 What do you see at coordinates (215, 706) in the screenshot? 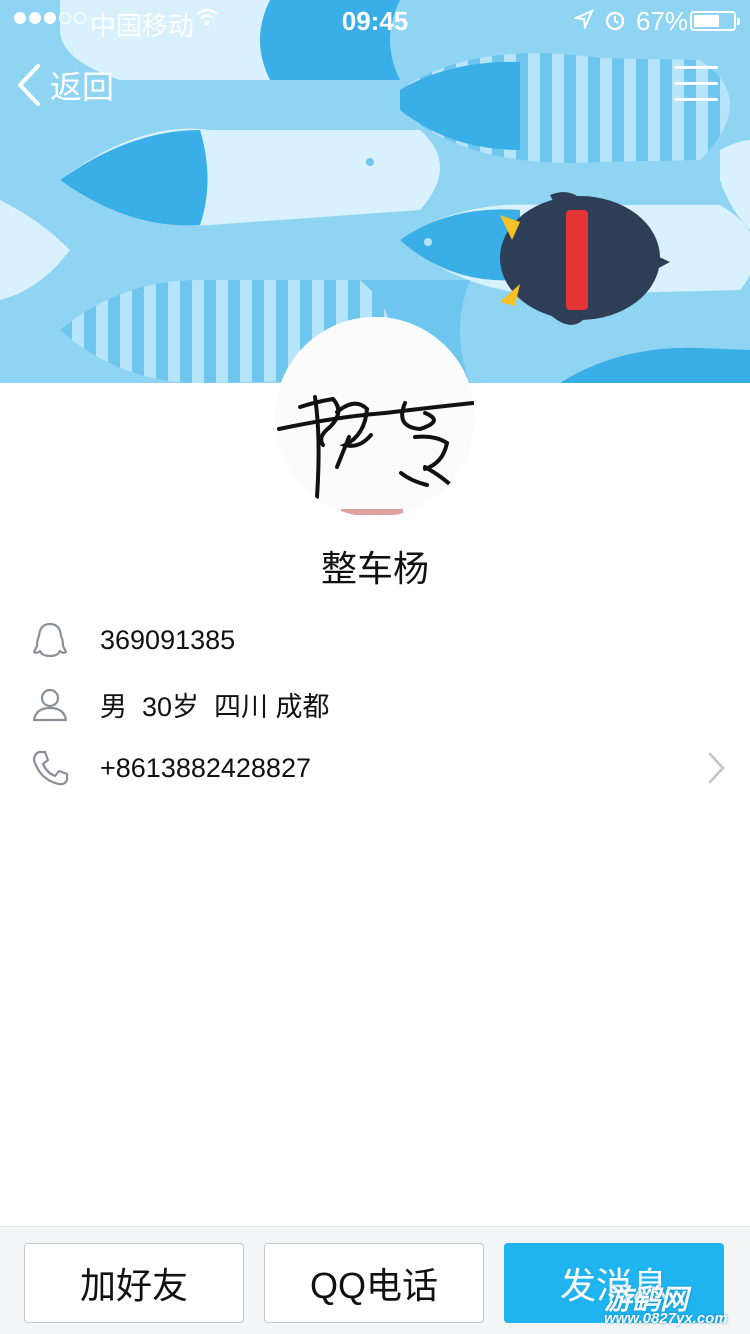
I see `basic-info-text: 男 30岁 四川 成都` at bounding box center [215, 706].